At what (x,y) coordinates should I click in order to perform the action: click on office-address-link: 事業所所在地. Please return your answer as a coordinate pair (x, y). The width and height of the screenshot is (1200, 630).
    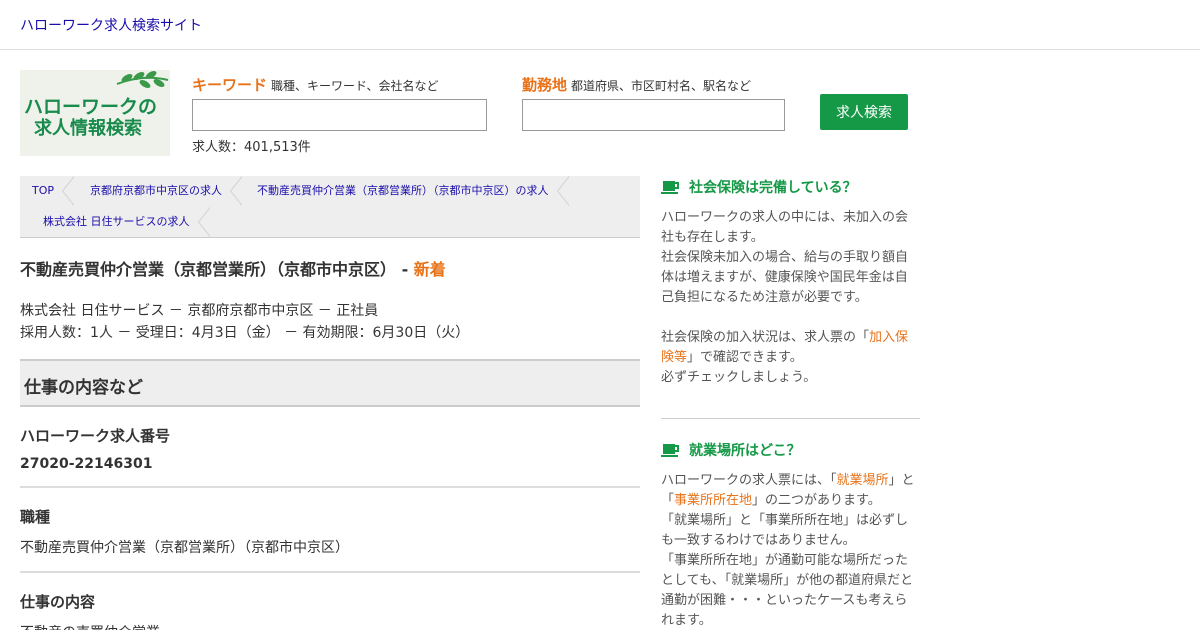
    Looking at the image, I should click on (713, 500).